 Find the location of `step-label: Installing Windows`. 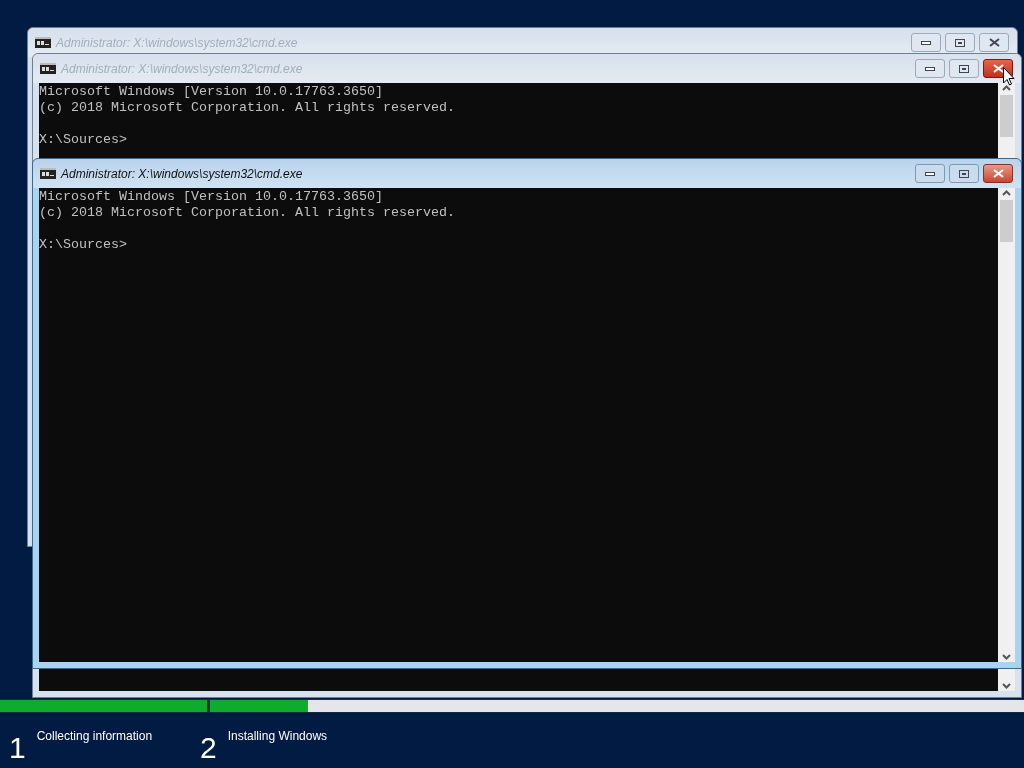

step-label: Installing Windows is located at coordinates (277, 736).